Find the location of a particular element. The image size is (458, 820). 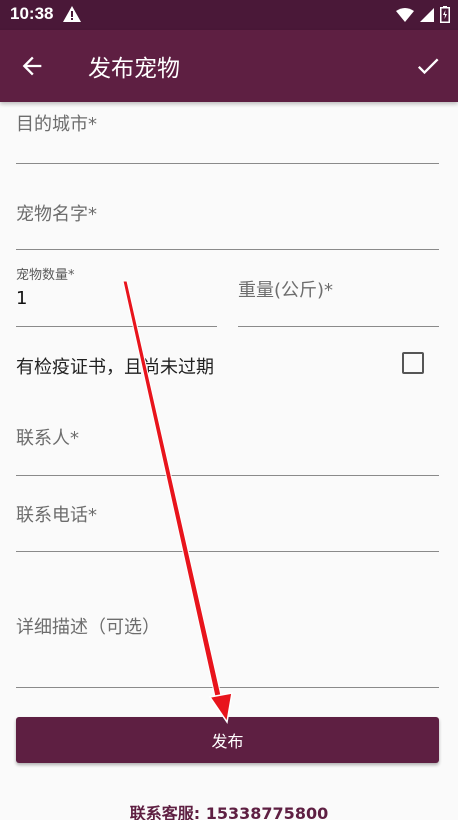

status-icons is located at coordinates (423, 16).